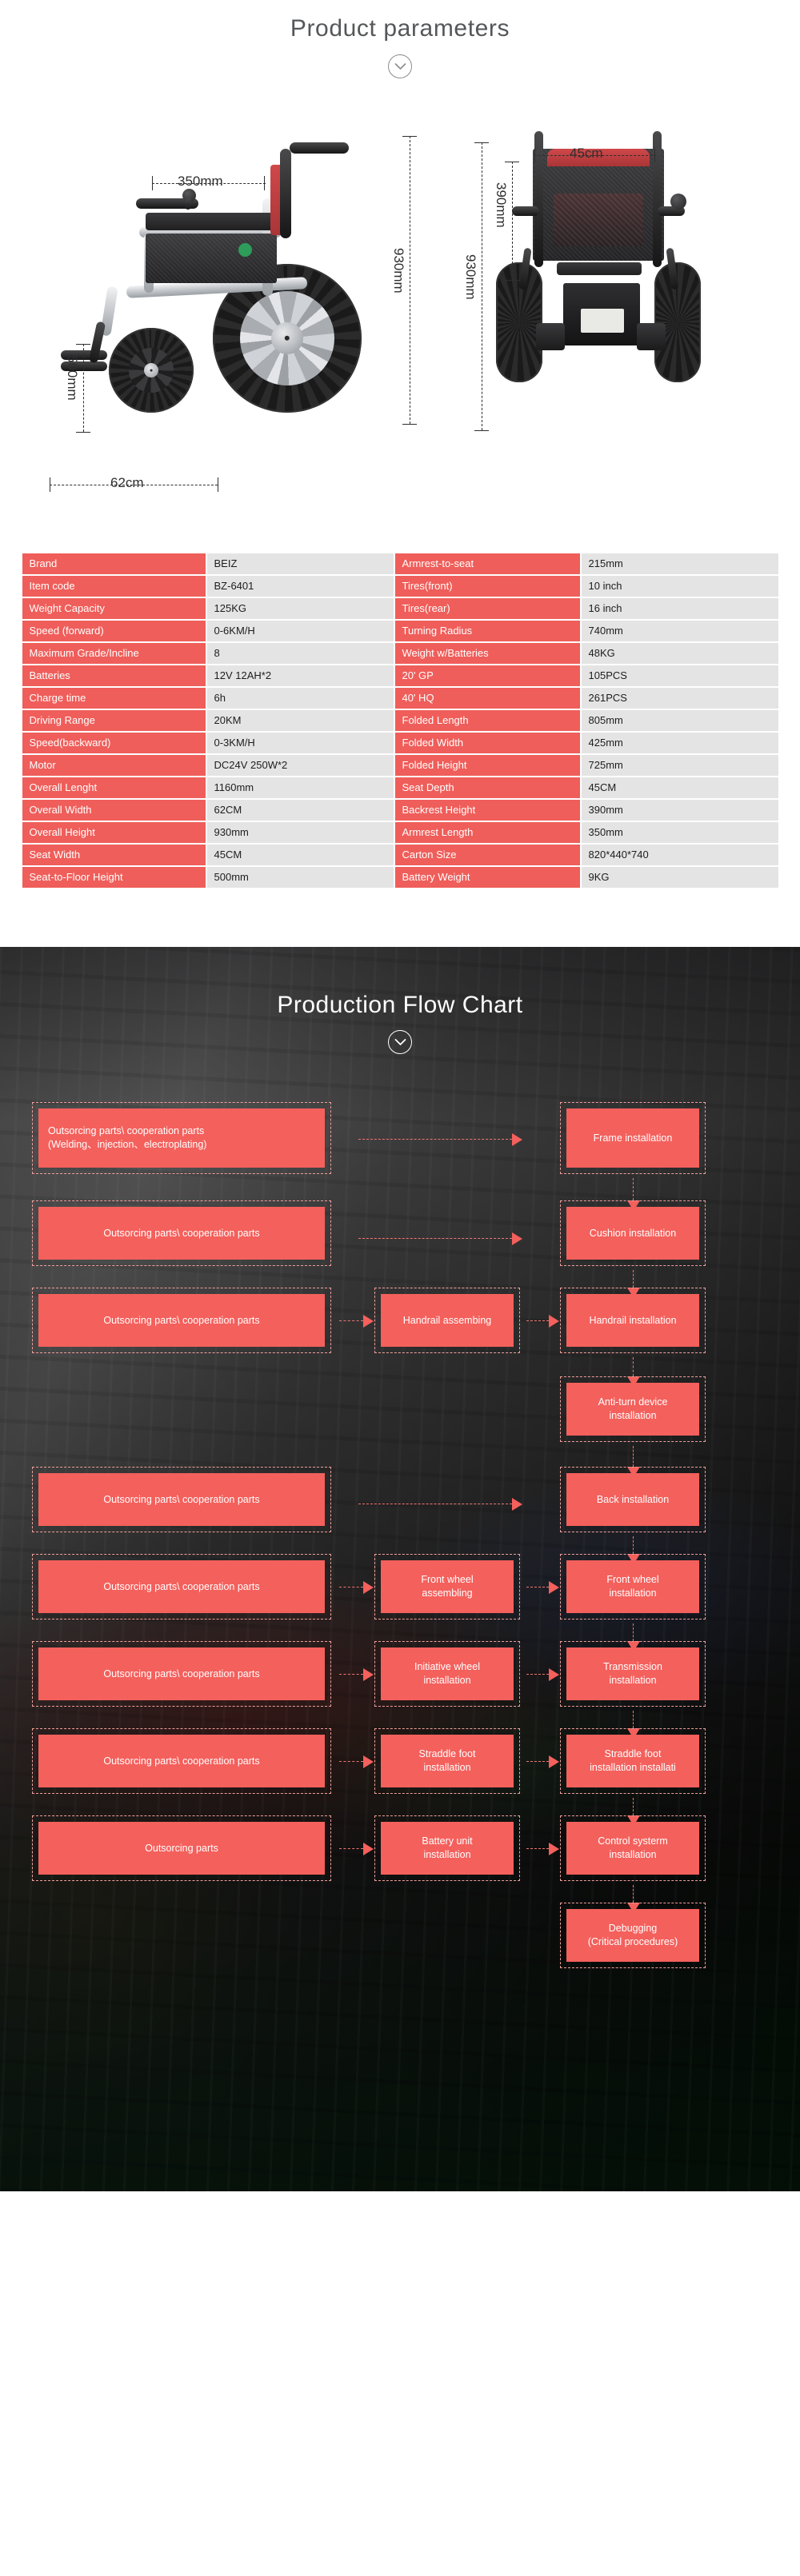 Image resolution: width=800 pixels, height=2576 pixels. I want to click on spec-value: 125KG, so click(300, 608).